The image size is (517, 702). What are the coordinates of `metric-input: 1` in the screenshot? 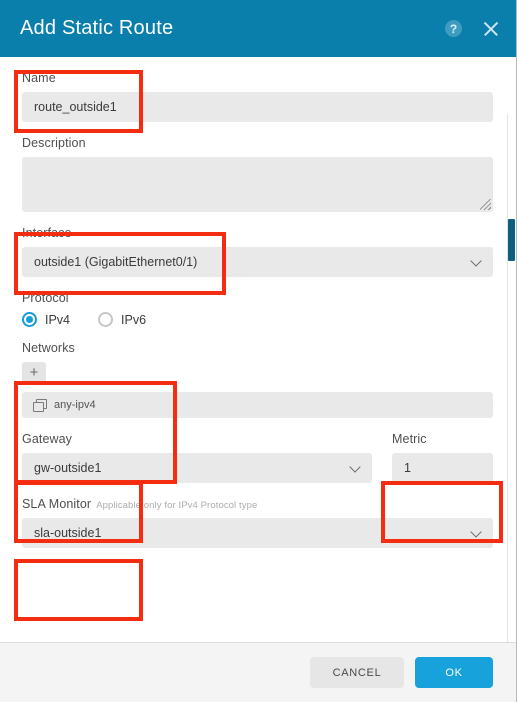 It's located at (442, 468).